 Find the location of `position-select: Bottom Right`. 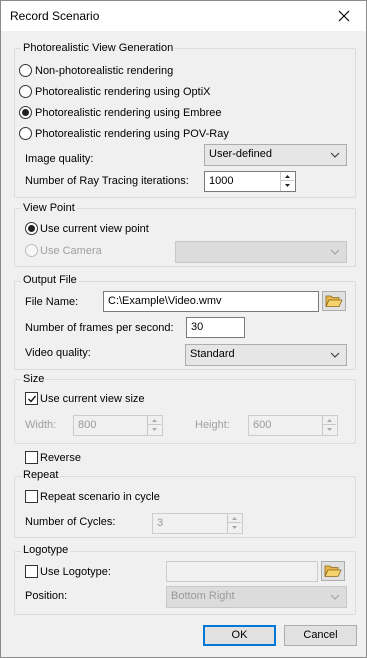

position-select: Bottom Right is located at coordinates (256, 597).